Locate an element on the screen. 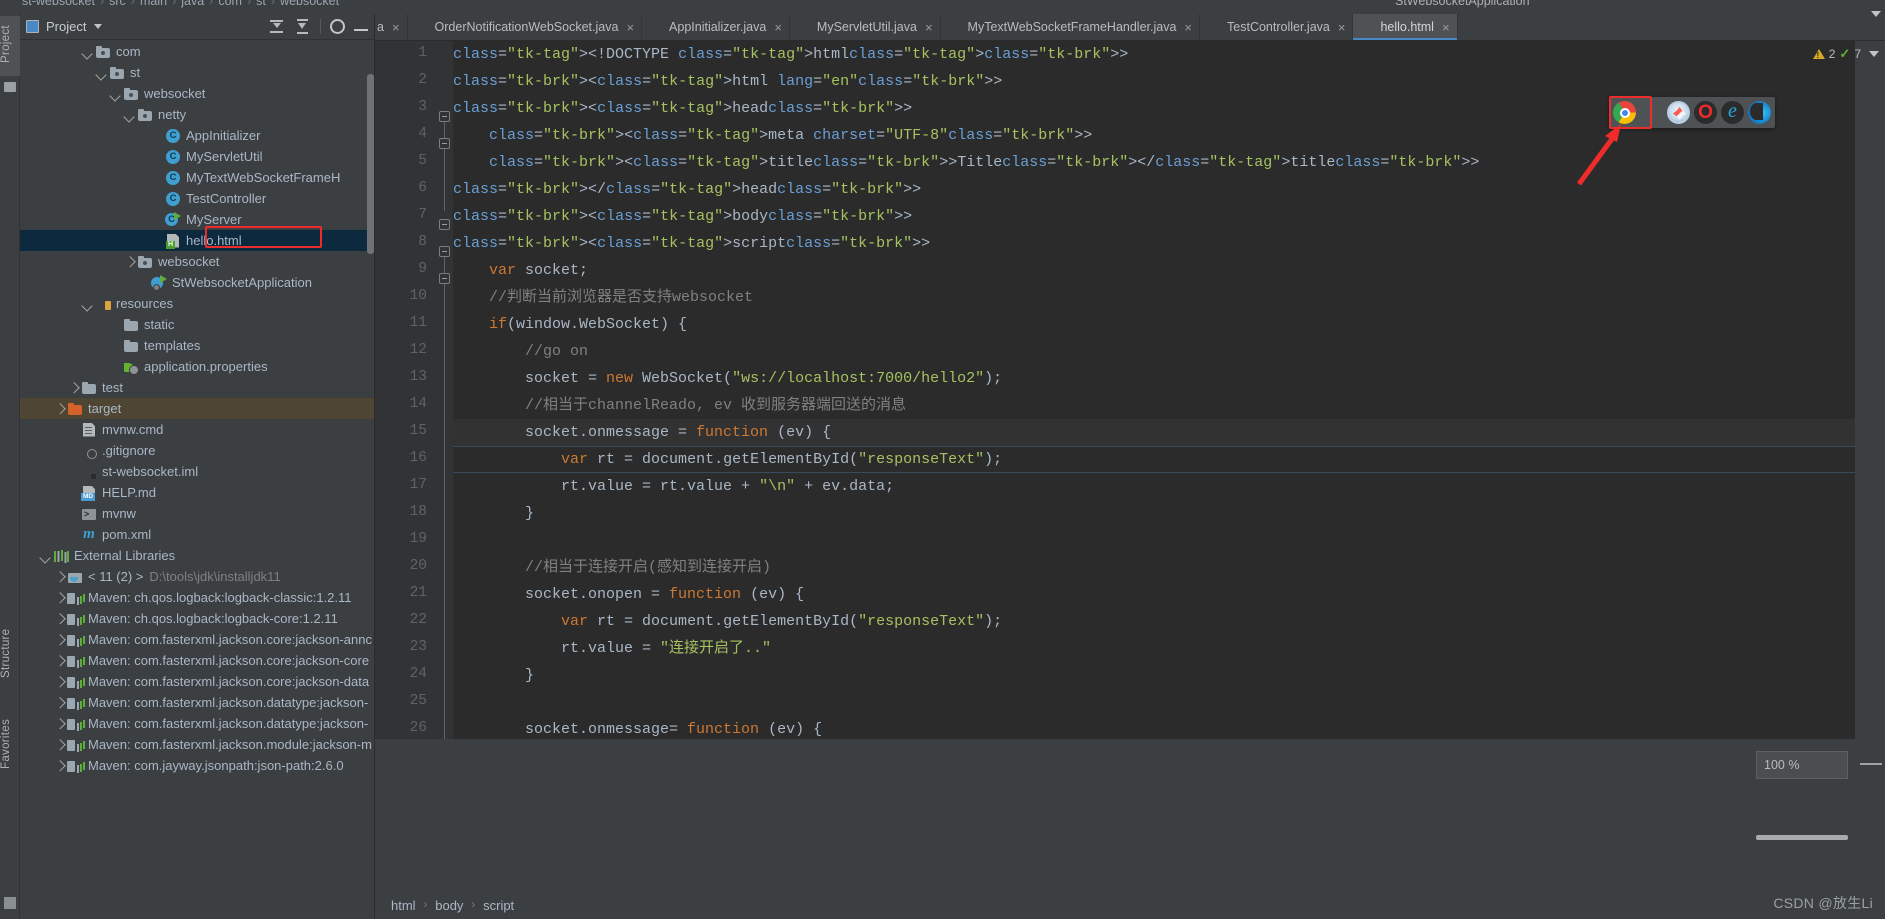 The height and width of the screenshot is (919, 1885). tree-node-st: st is located at coordinates (197, 72).